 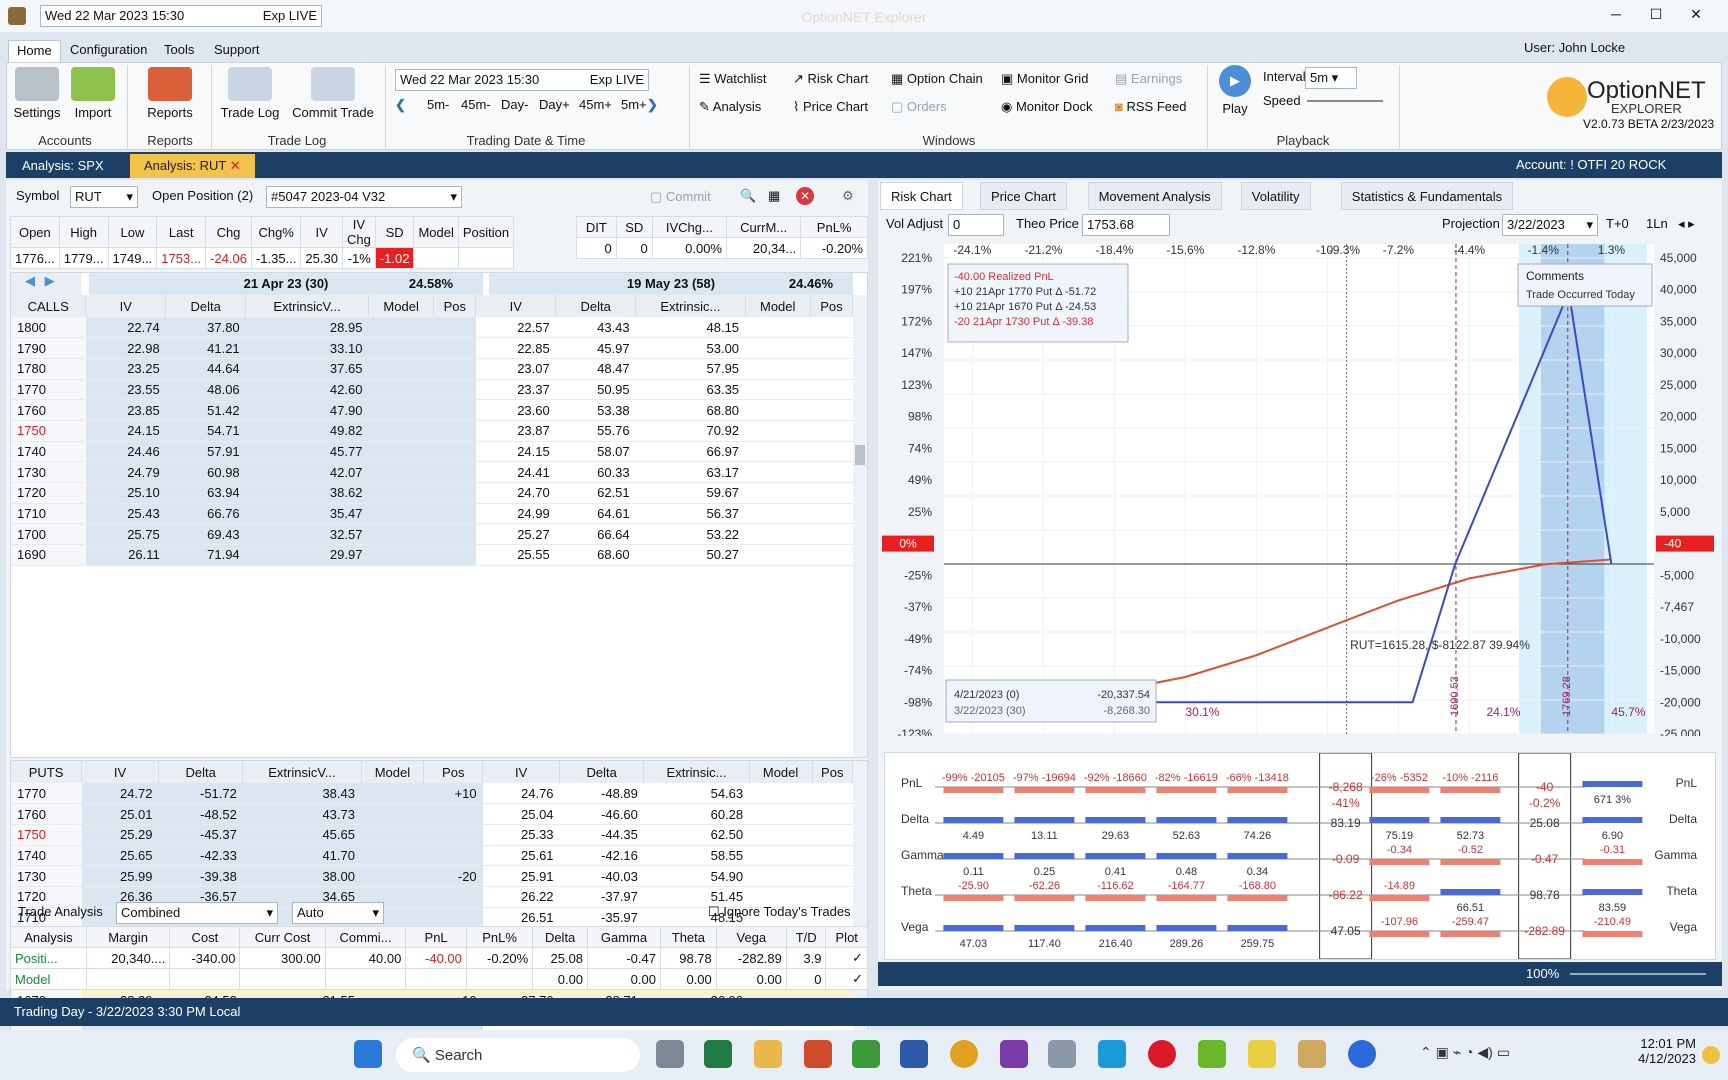 What do you see at coordinates (476, 104) in the screenshot?
I see `step-45m-back: 45m-` at bounding box center [476, 104].